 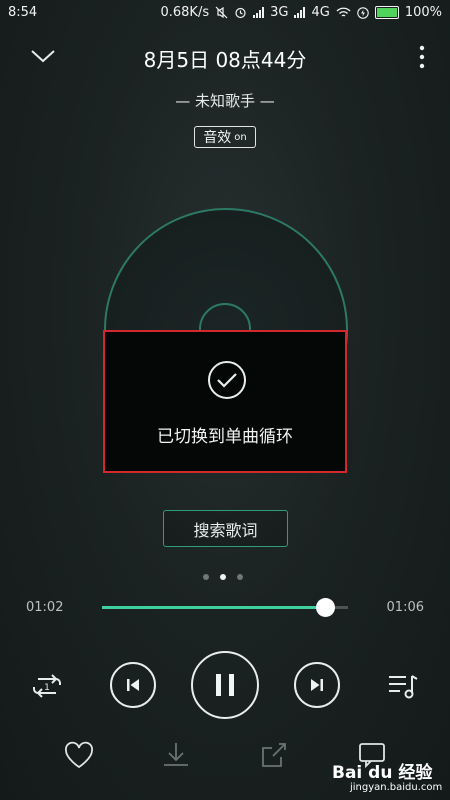 What do you see at coordinates (240, 137) in the screenshot?
I see `sound-effect-state: on` at bounding box center [240, 137].